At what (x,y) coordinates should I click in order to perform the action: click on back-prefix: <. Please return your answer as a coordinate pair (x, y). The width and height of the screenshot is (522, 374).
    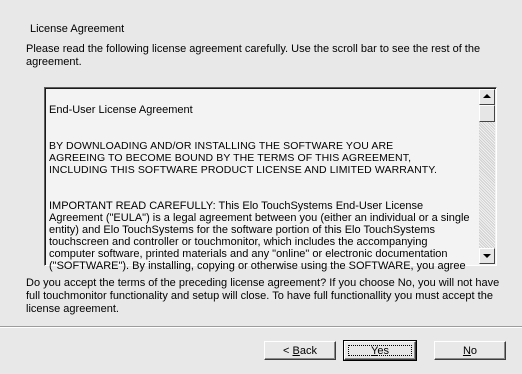
    Looking at the image, I should click on (288, 351).